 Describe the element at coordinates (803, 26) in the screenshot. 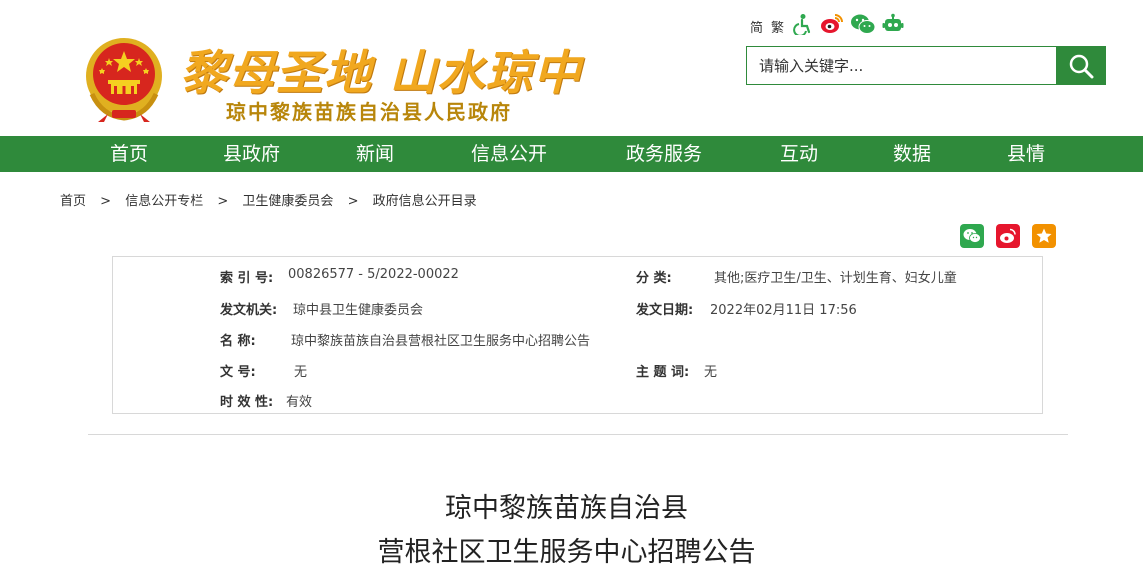

I see `accessibility-icon` at that location.